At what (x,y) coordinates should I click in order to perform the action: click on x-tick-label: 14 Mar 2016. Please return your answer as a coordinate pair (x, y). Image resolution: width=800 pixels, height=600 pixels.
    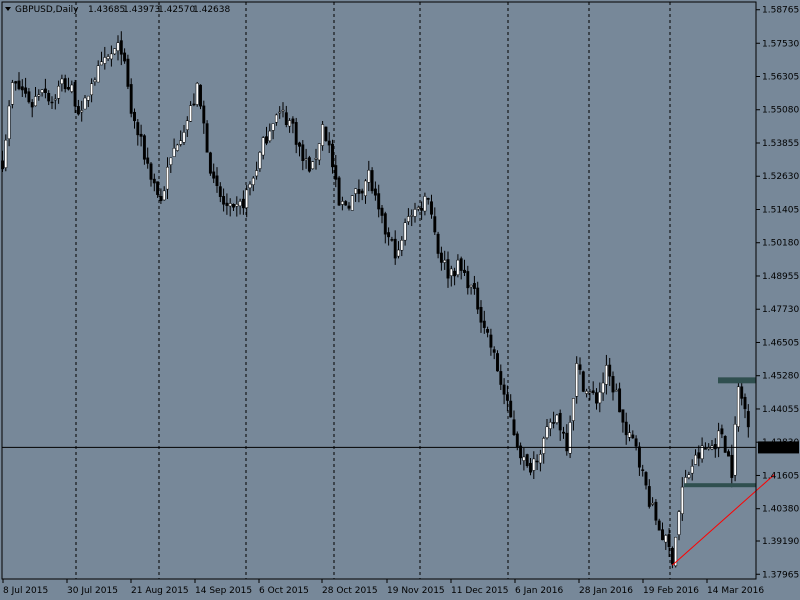
    Looking at the image, I should click on (735, 591).